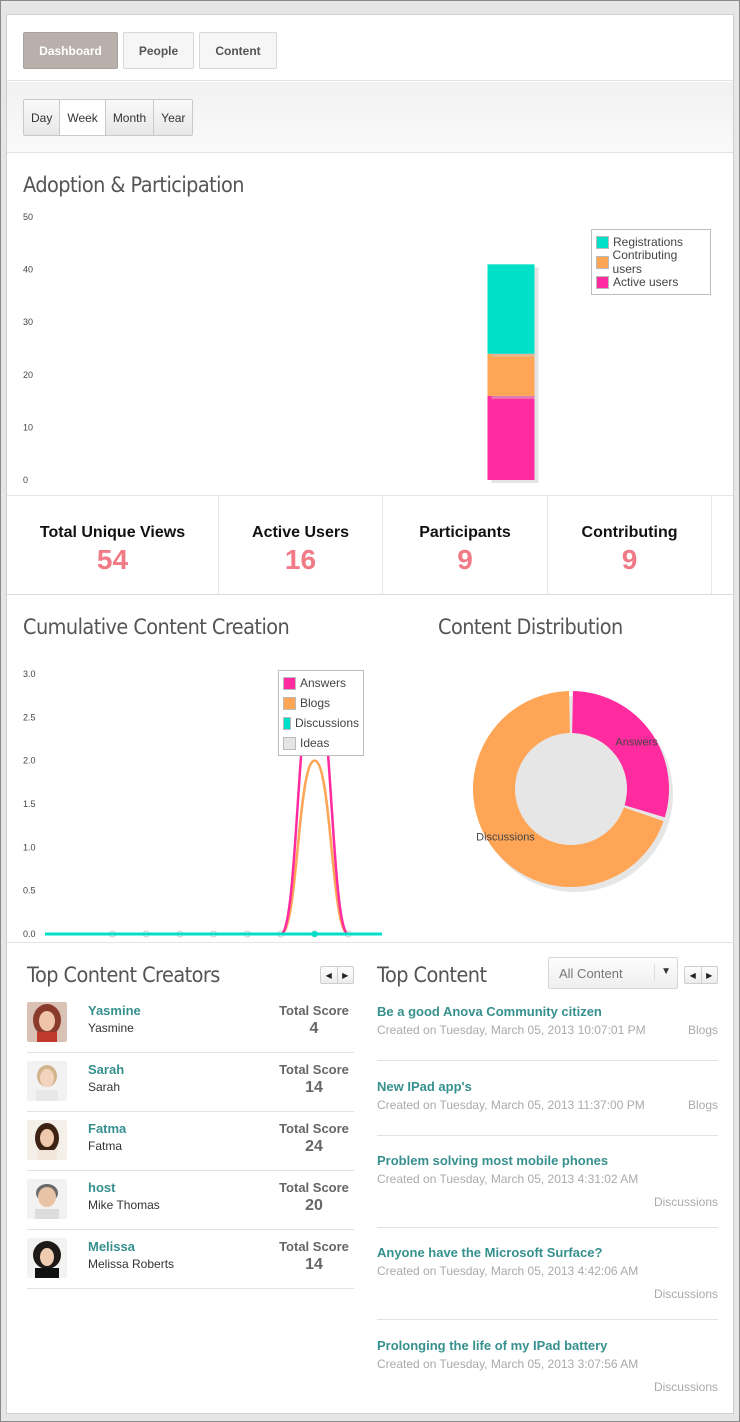 This screenshot has height=1422, width=740. What do you see at coordinates (645, 262) in the screenshot?
I see `legend-label: Contributing users` at bounding box center [645, 262].